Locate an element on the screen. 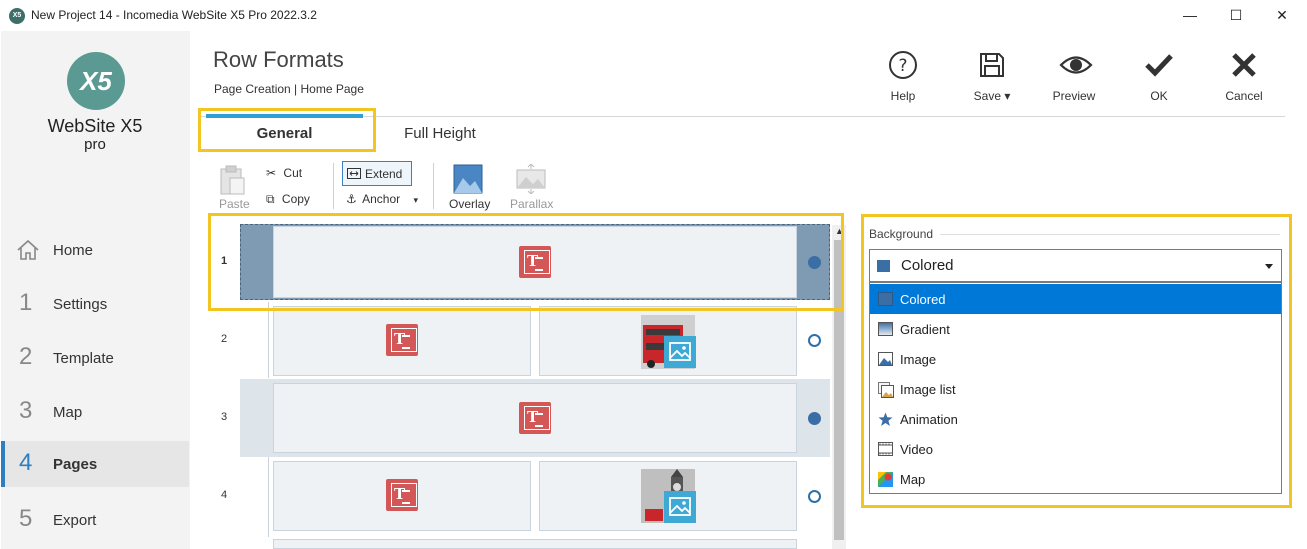 The height and width of the screenshot is (549, 1307). ok-button: OK is located at coordinates (1159, 78).